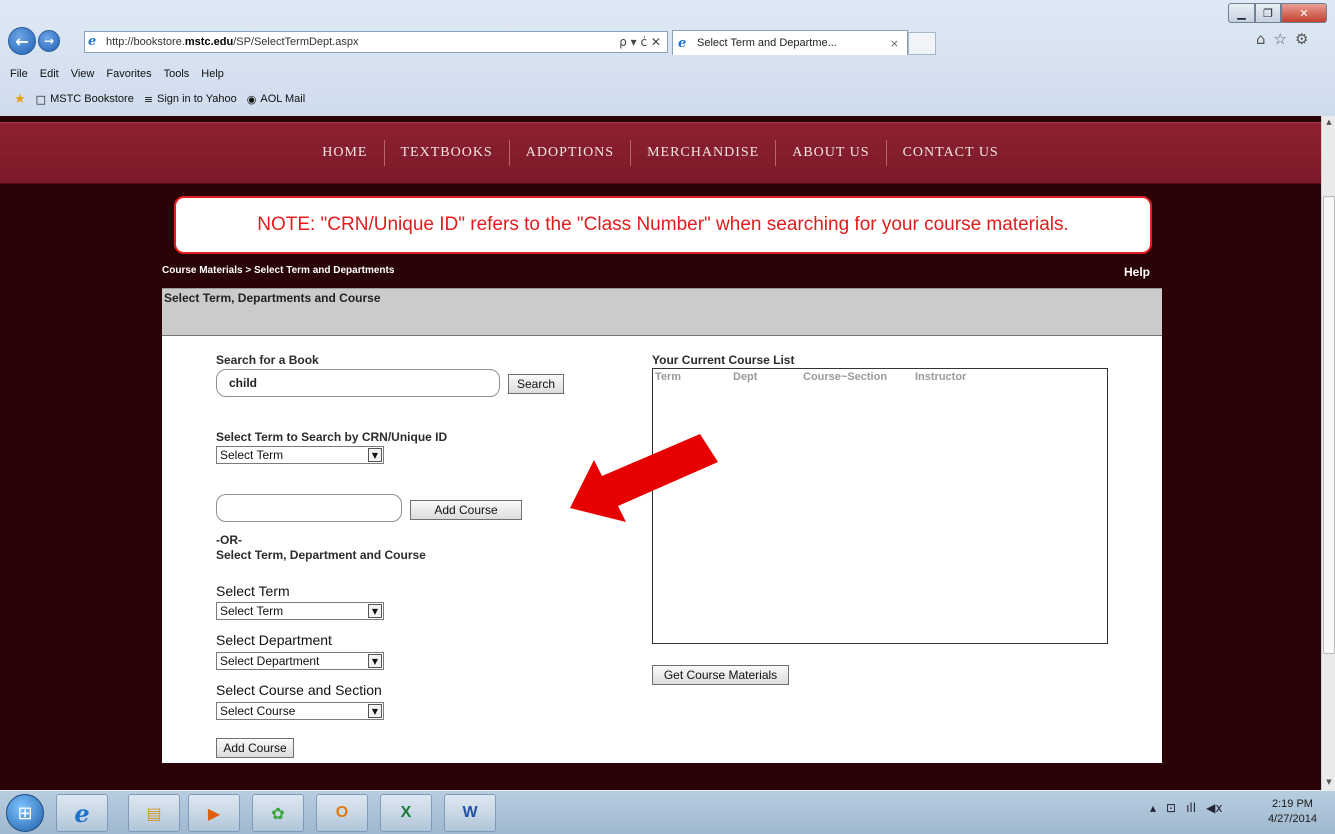 This screenshot has height=834, width=1335. Describe the element at coordinates (300, 455) in the screenshot. I see `crn-term-select: Select Term ▼` at that location.